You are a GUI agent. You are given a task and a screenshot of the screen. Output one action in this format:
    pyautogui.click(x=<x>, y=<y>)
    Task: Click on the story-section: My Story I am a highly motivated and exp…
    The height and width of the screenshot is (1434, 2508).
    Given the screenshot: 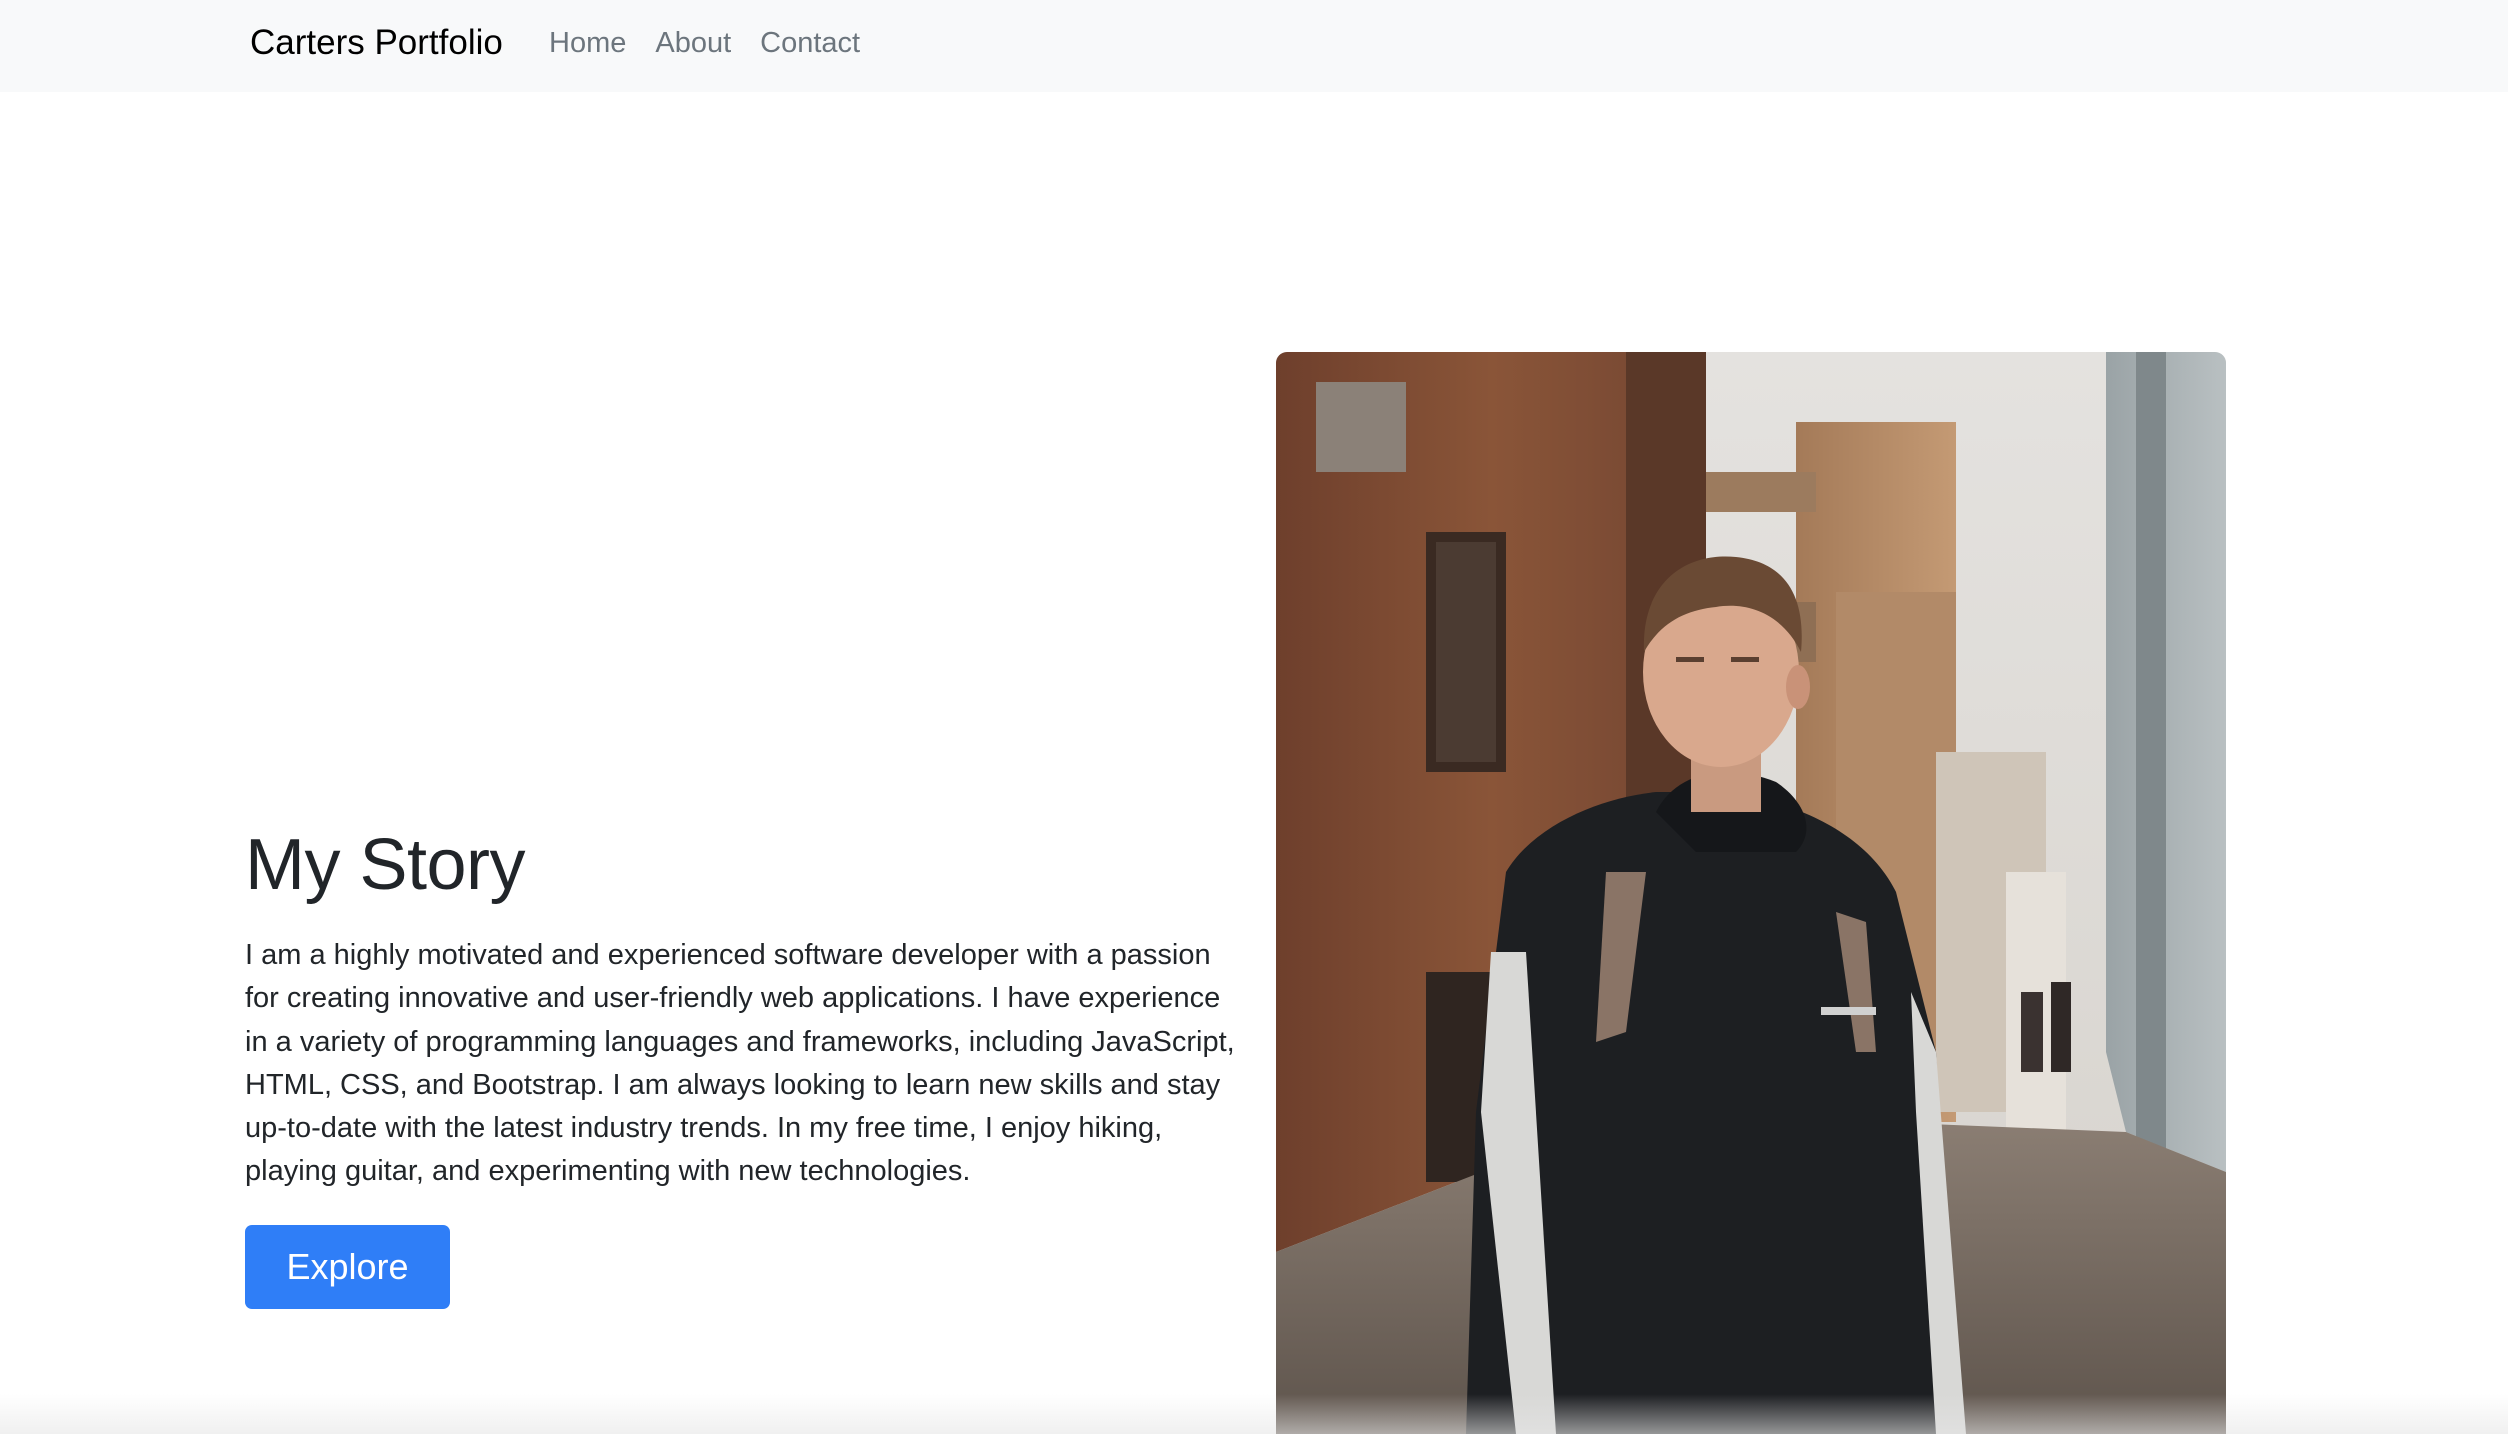 What is the action you would take?
    pyautogui.click(x=750, y=1007)
    